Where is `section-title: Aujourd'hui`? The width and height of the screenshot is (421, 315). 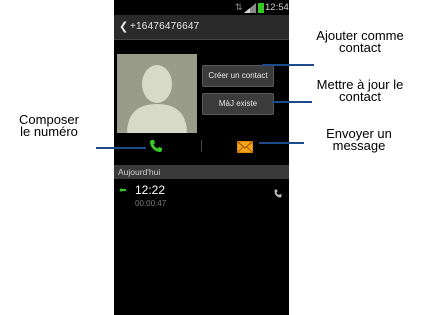 section-title: Aujourd'hui is located at coordinates (139, 172).